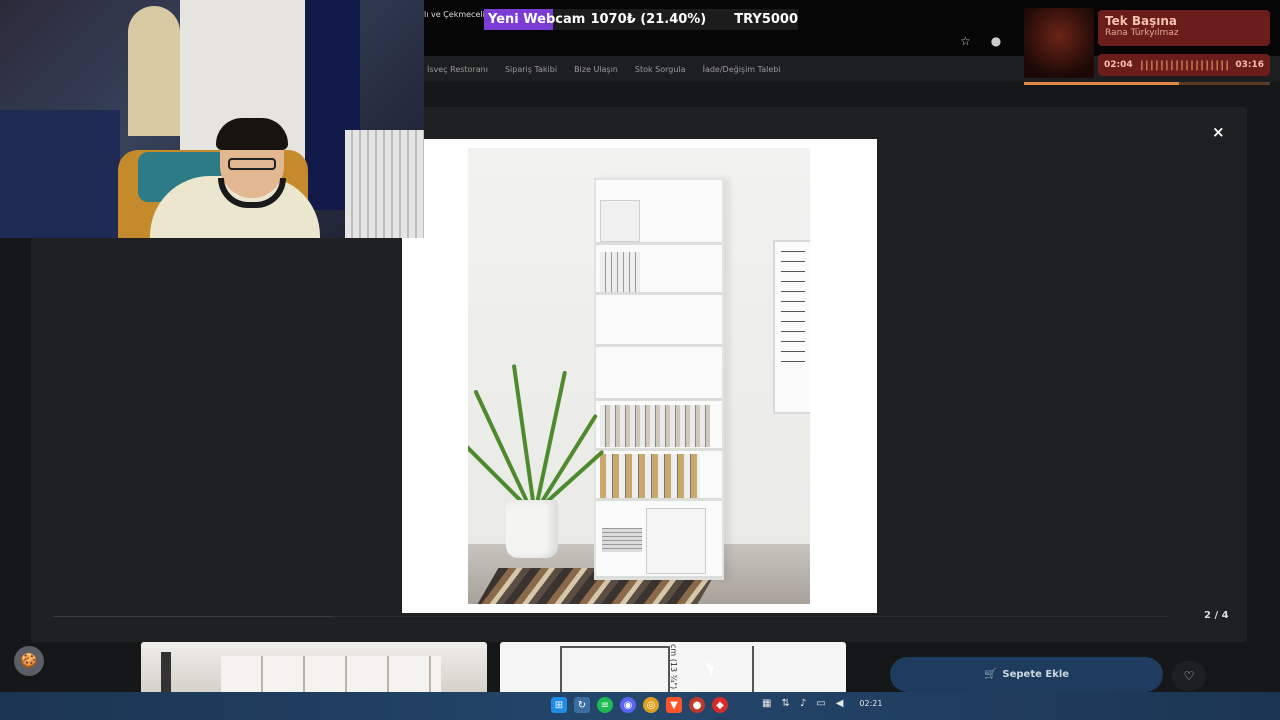  What do you see at coordinates (29, 661) in the screenshot?
I see `cookie-settings-icon: 🍪` at bounding box center [29, 661].